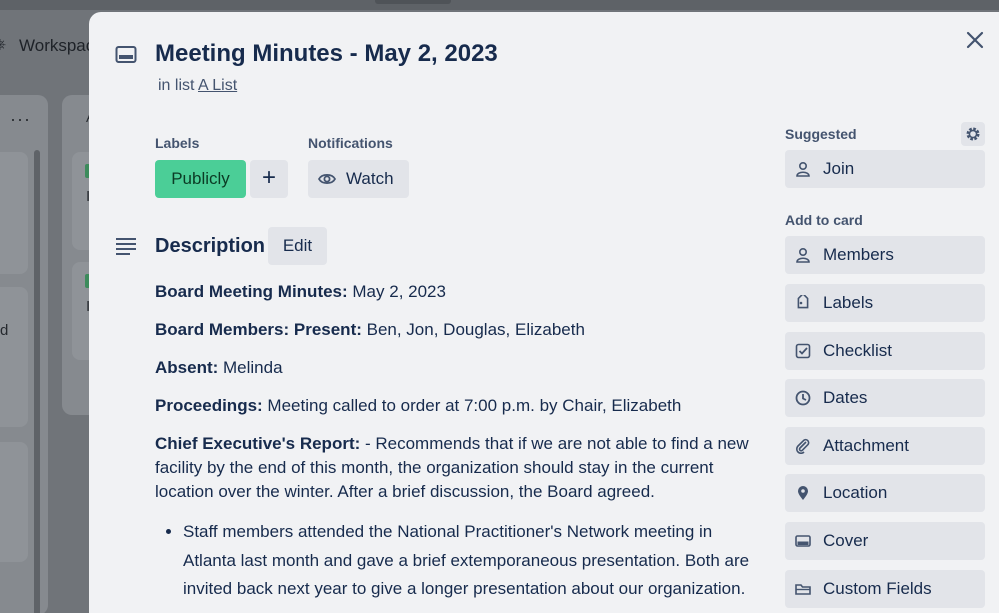 The width and height of the screenshot is (999, 613). What do you see at coordinates (461, 368) in the screenshot?
I see `description-paragraph: Absent: Melinda` at bounding box center [461, 368].